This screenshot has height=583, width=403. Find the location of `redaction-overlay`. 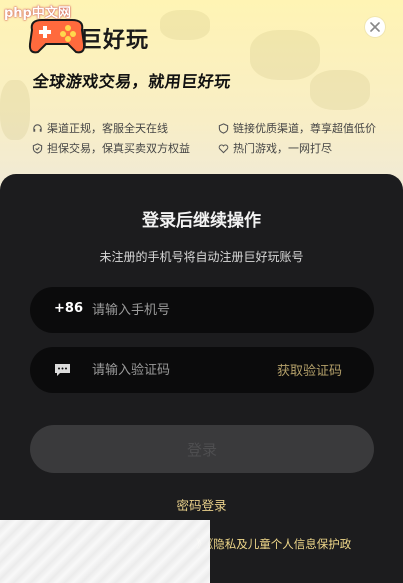

redaction-overlay is located at coordinates (105, 551).